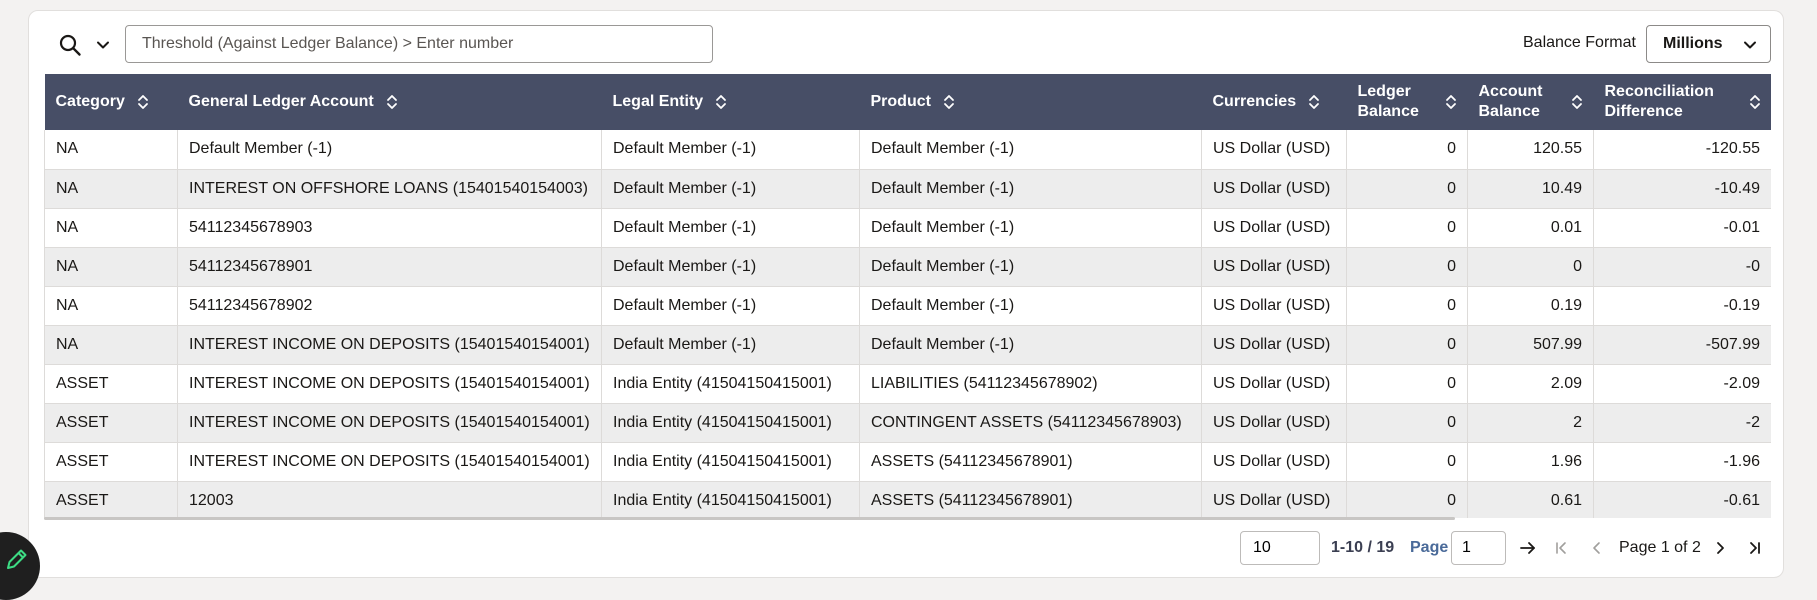 Image resolution: width=1817 pixels, height=600 pixels. I want to click on search-icon, so click(70, 45).